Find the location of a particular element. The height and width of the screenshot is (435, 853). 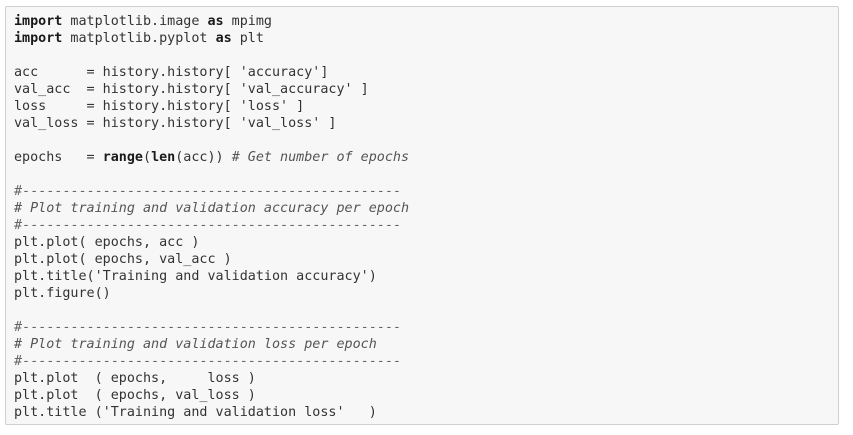

code-text: (acc)) is located at coordinates (203, 157).